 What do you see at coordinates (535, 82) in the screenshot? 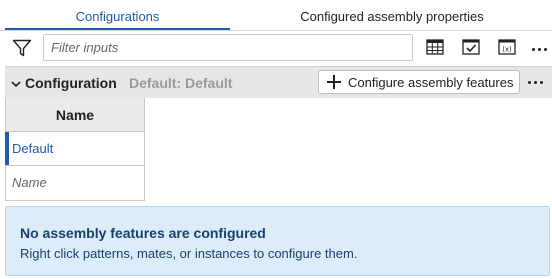
I see `configuration-more-icon` at bounding box center [535, 82].